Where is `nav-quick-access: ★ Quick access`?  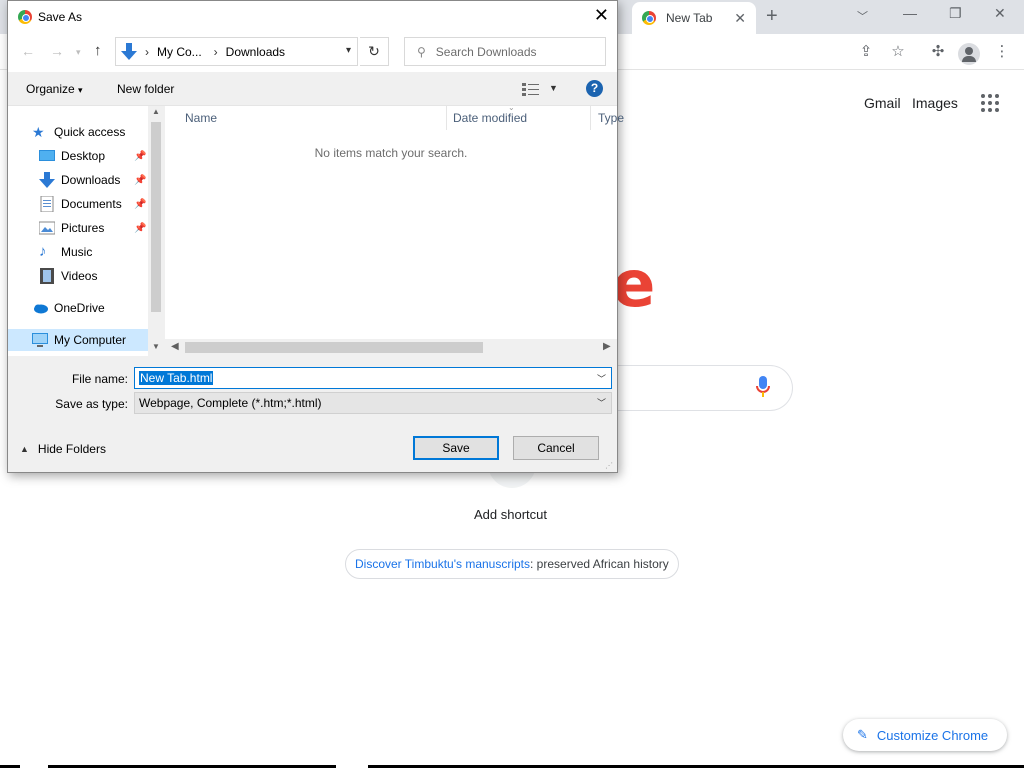 nav-quick-access: ★ Quick access is located at coordinates (78, 132).